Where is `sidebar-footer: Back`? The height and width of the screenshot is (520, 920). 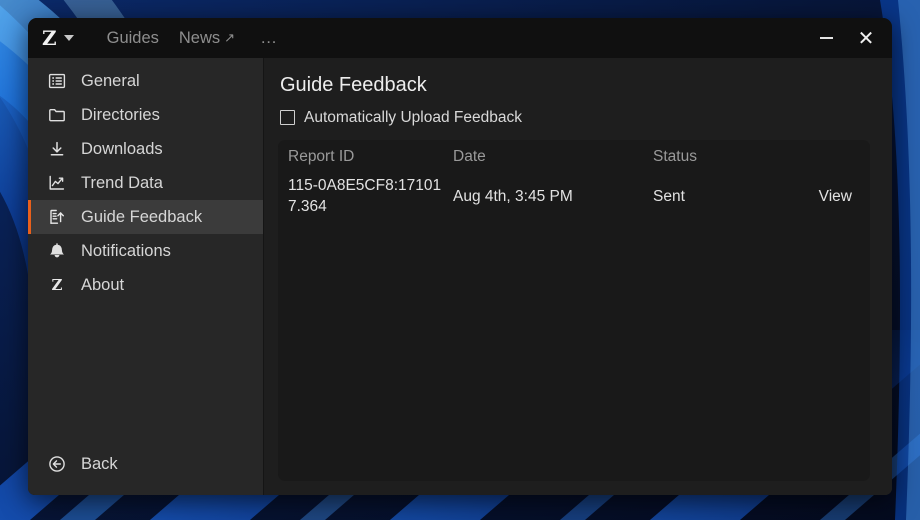 sidebar-footer: Back is located at coordinates (145, 471).